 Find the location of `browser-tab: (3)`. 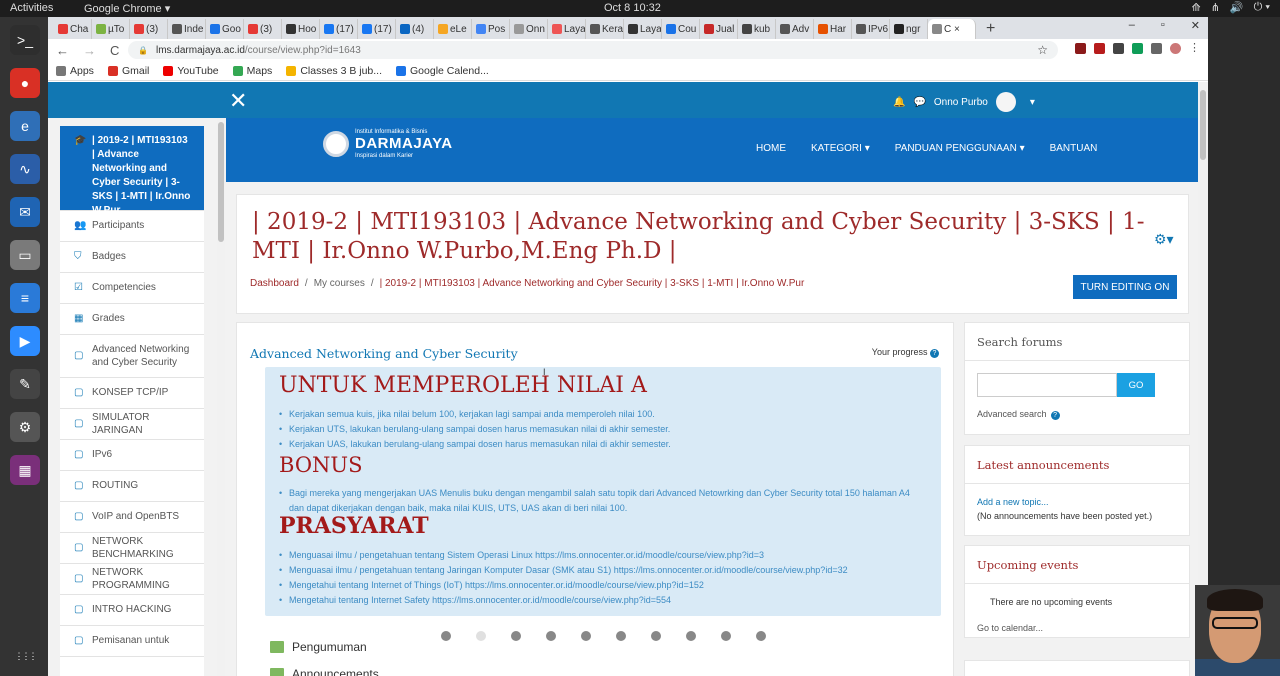

browser-tab: (3) is located at coordinates (149, 29).